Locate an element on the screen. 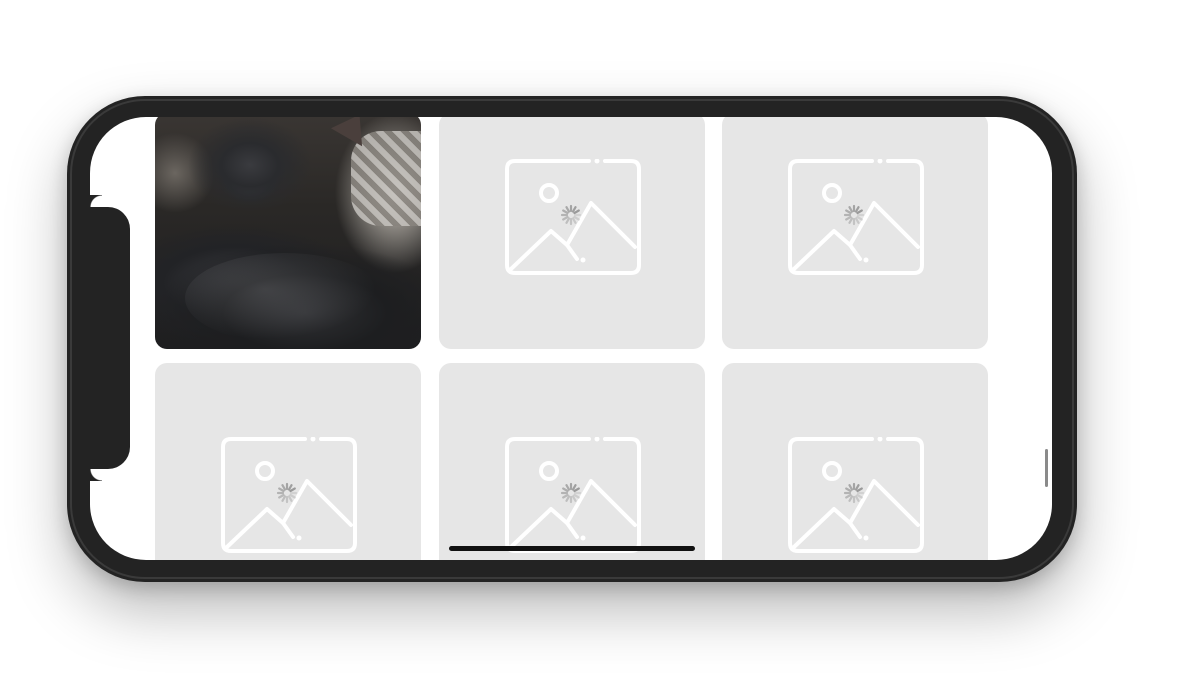 The height and width of the screenshot is (677, 1200). photo-tile-loaded is located at coordinates (288, 233).